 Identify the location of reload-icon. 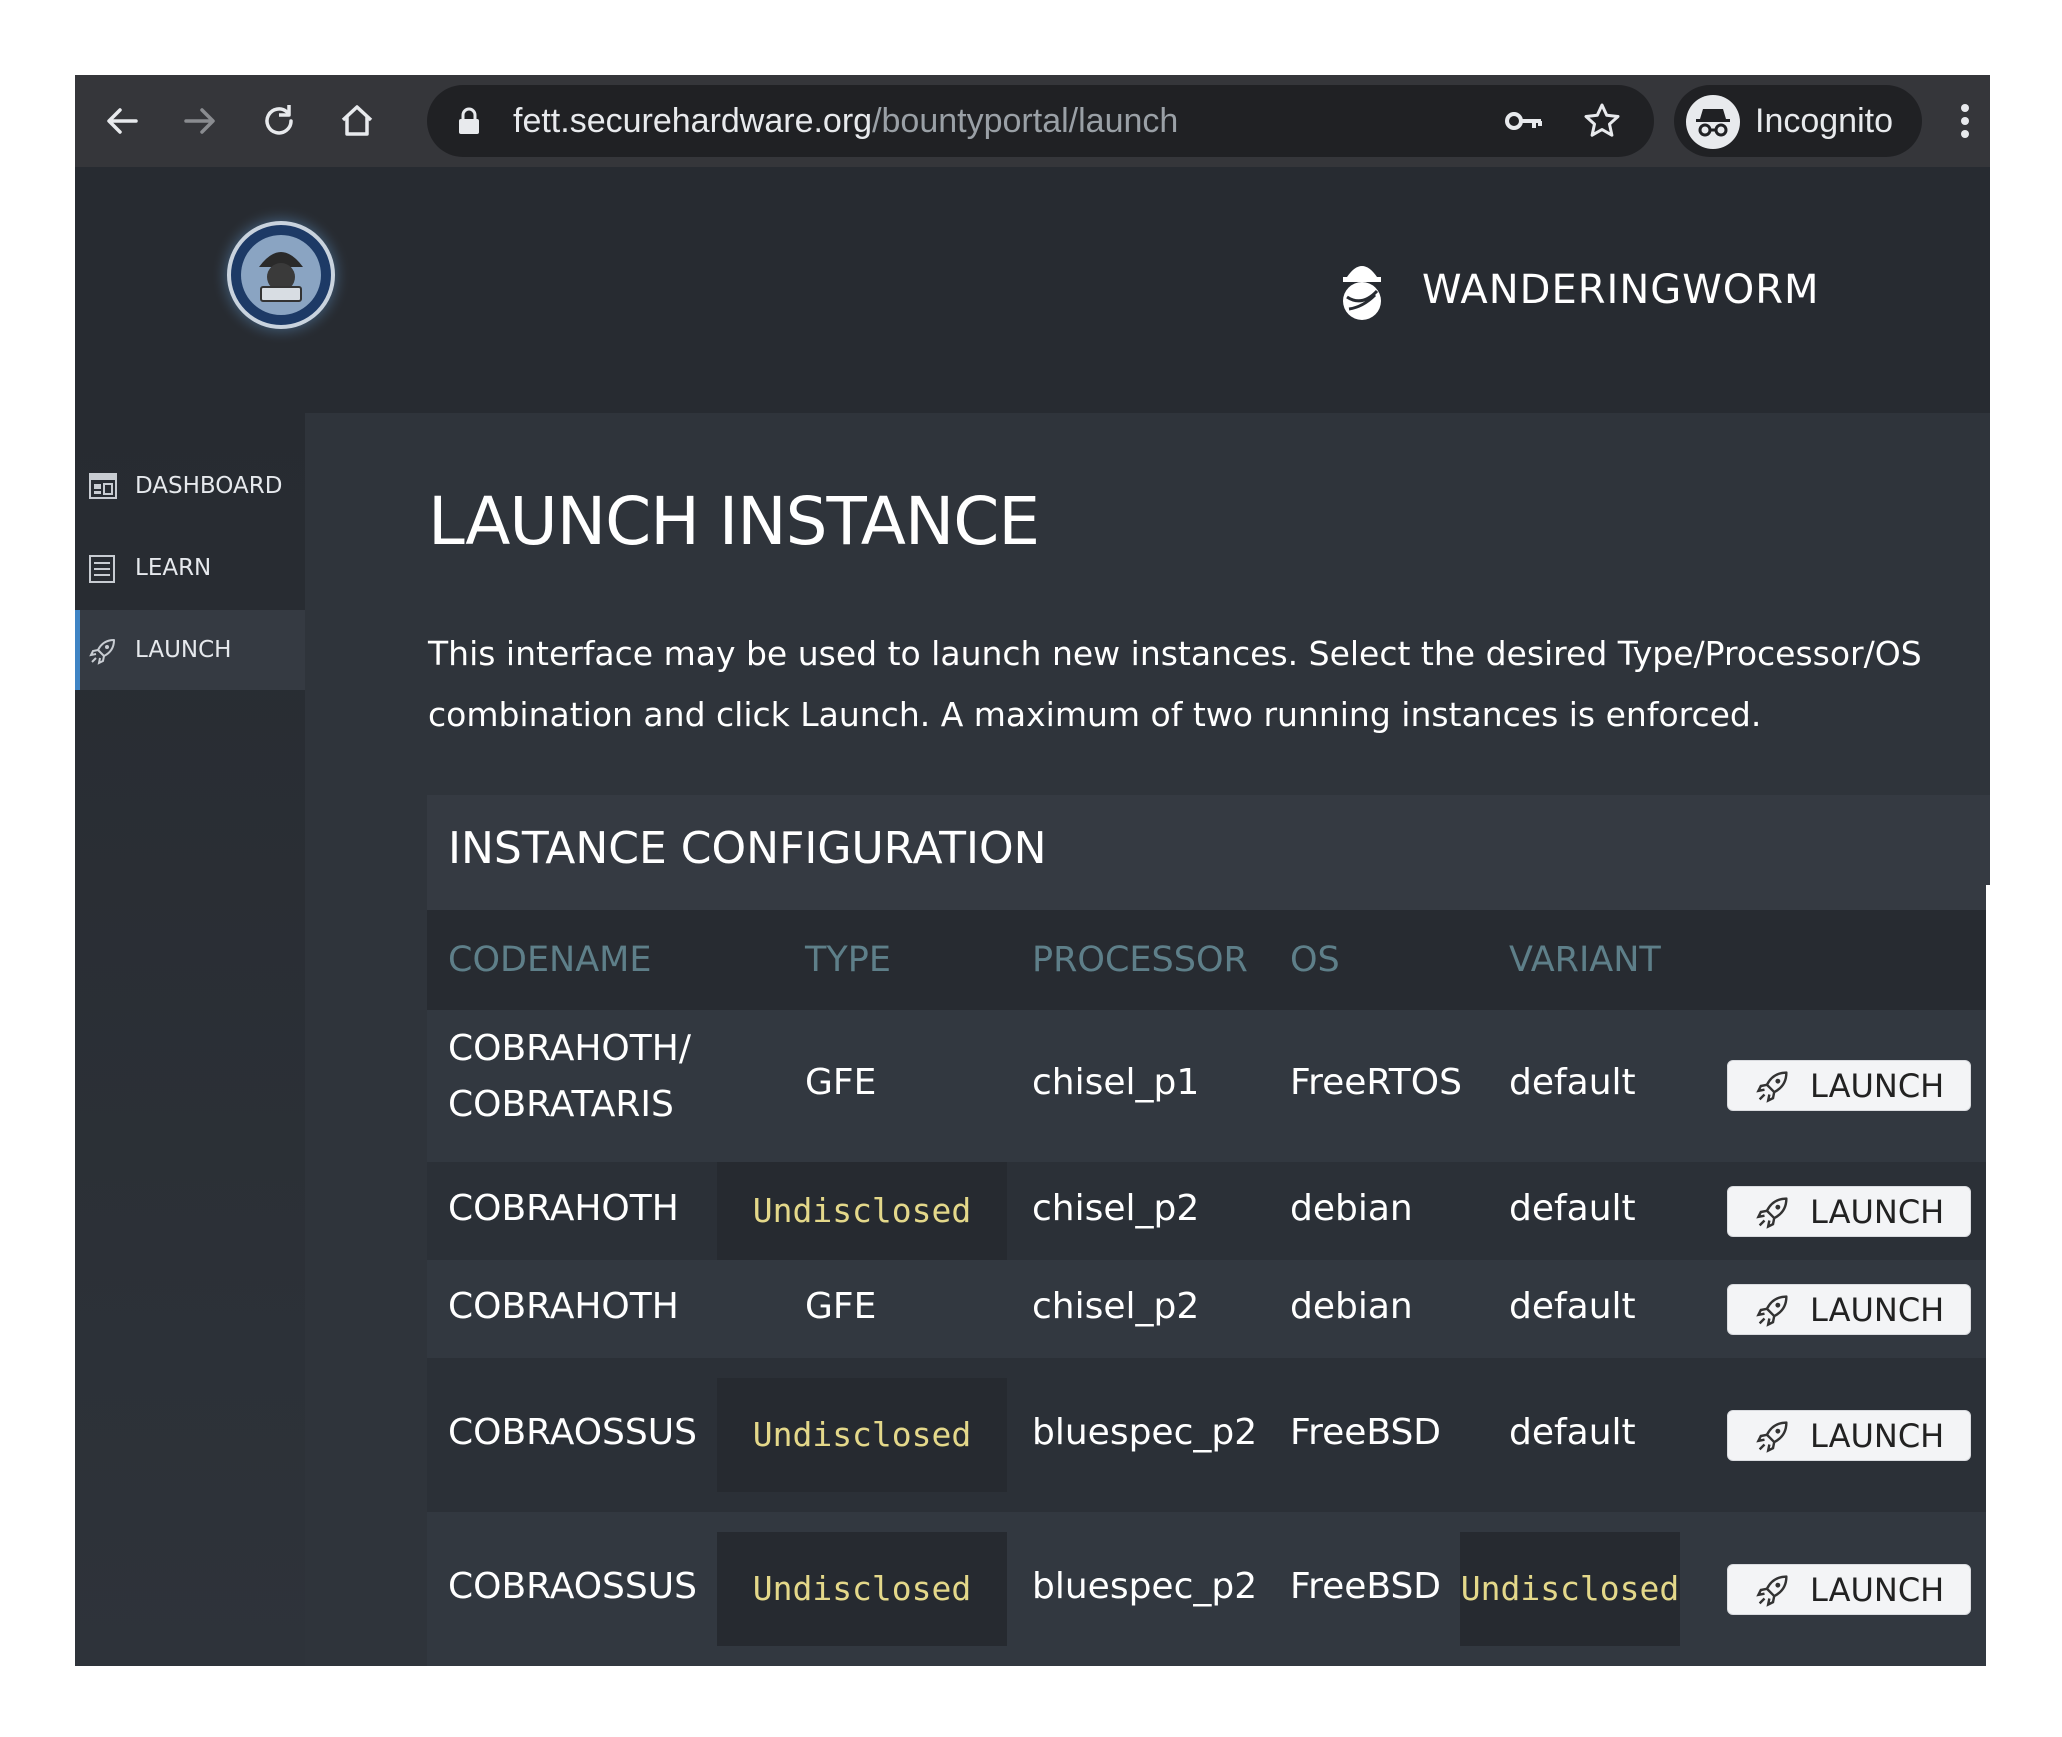
(279, 121).